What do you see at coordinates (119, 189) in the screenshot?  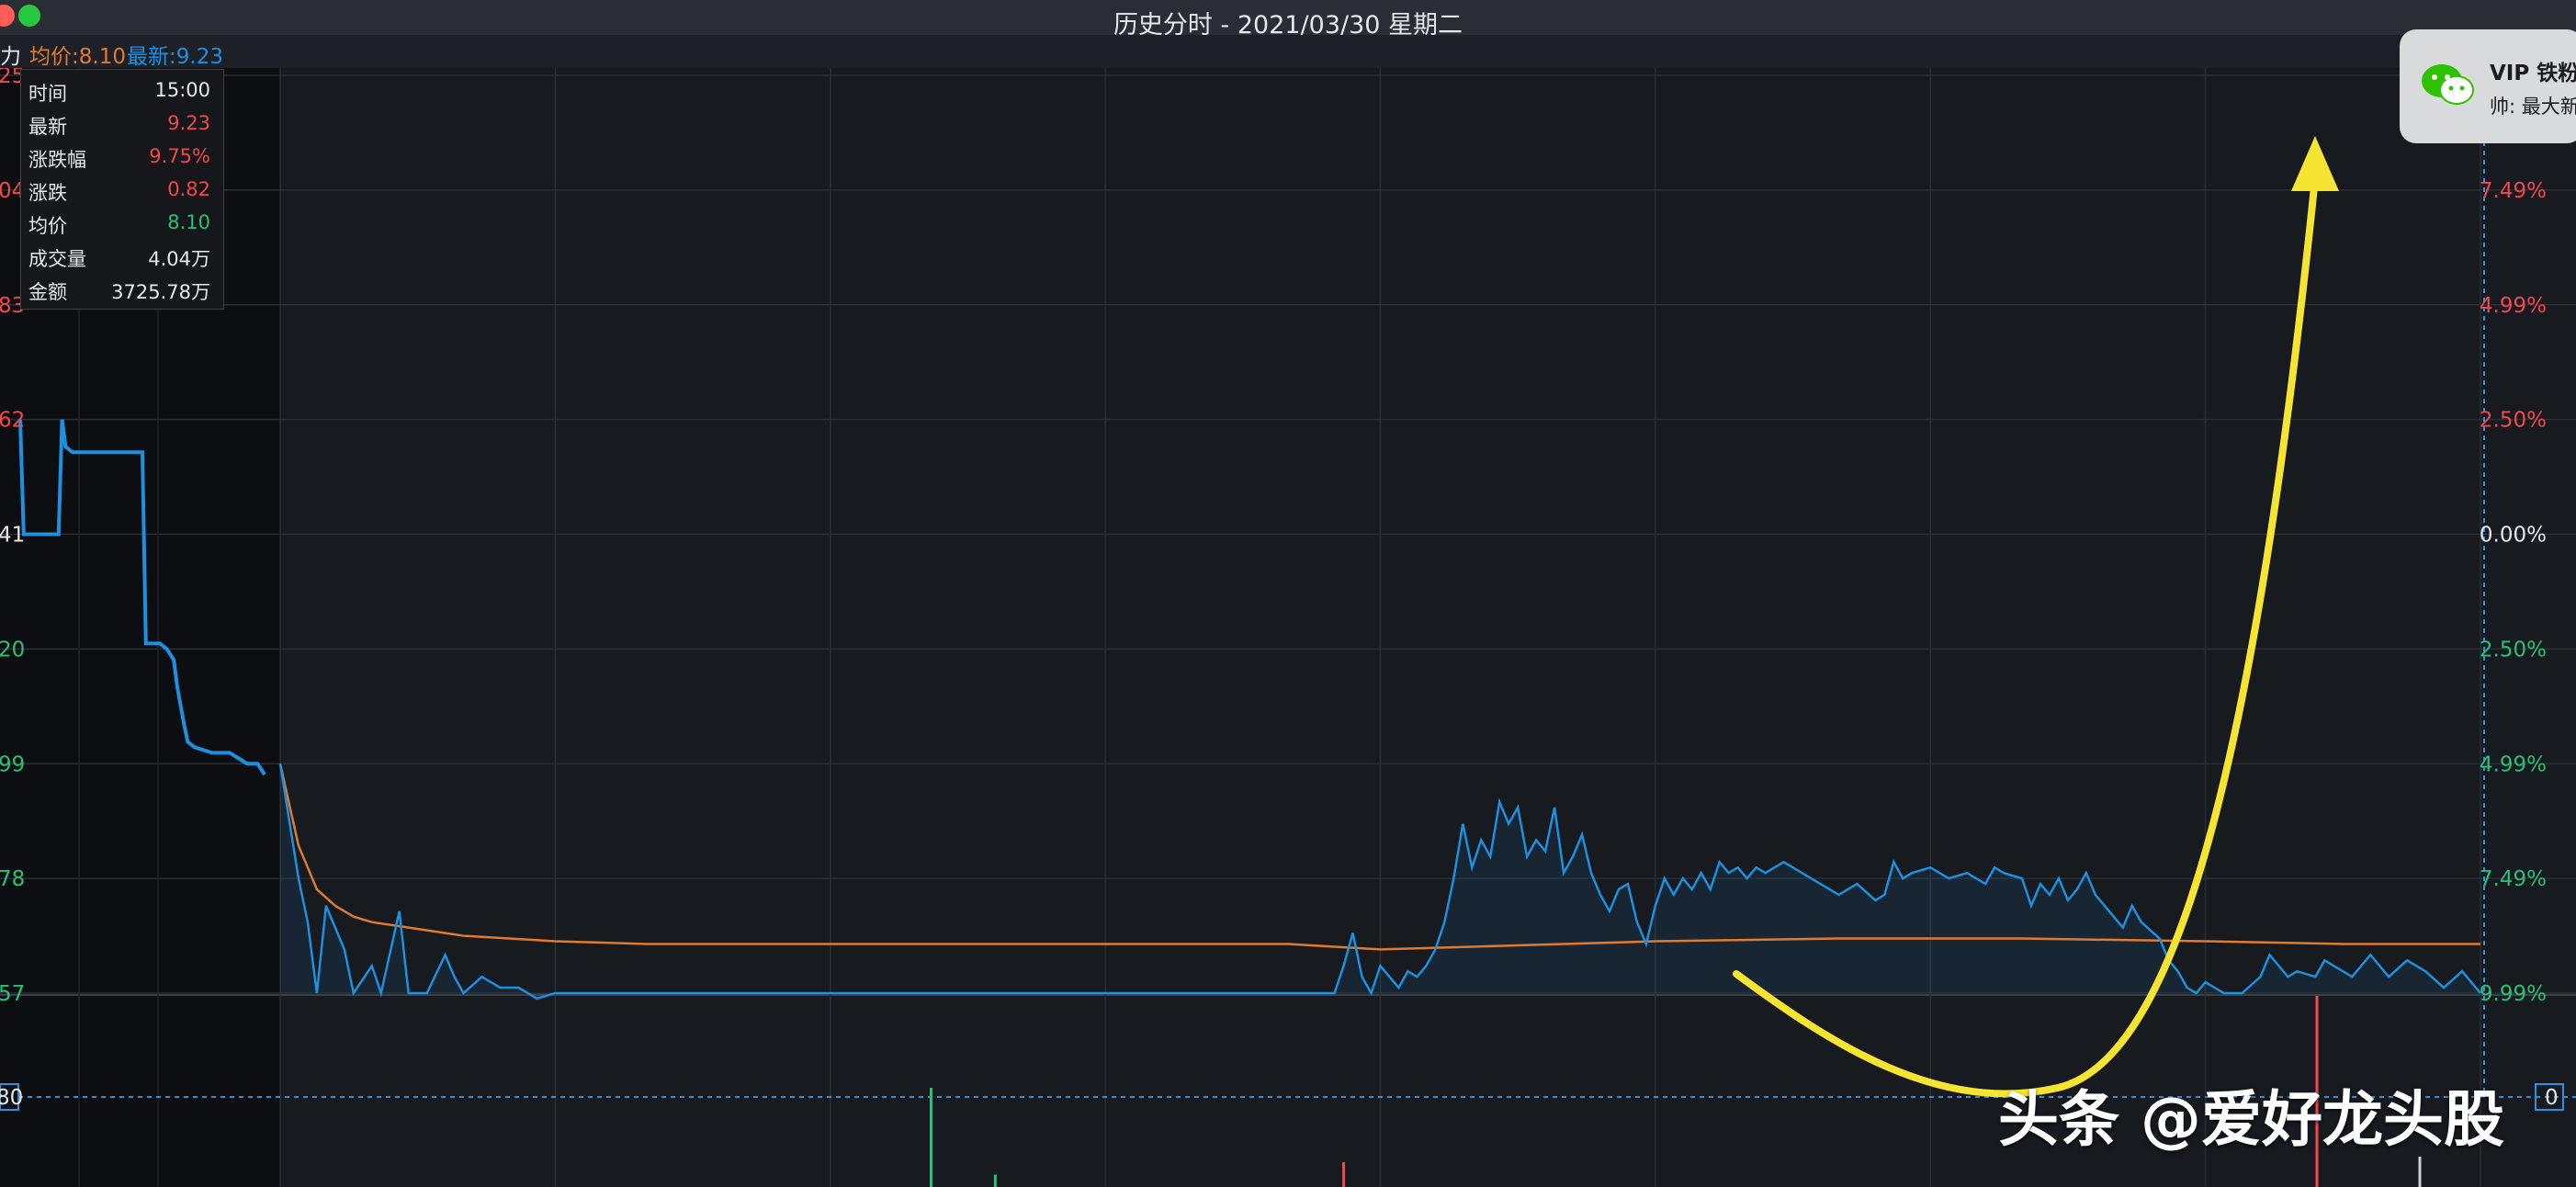 I see `tooltip-row: 涨跌 0.82` at bounding box center [119, 189].